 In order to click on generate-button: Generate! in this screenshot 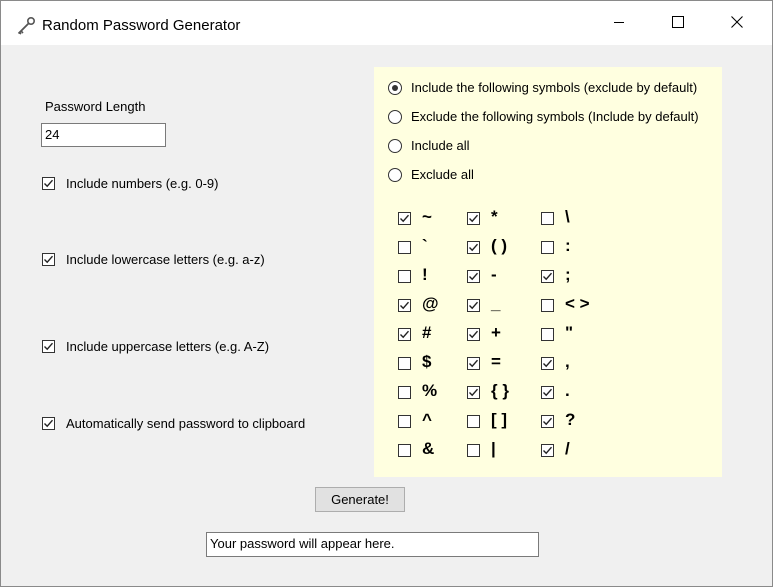, I will do `click(360, 499)`.